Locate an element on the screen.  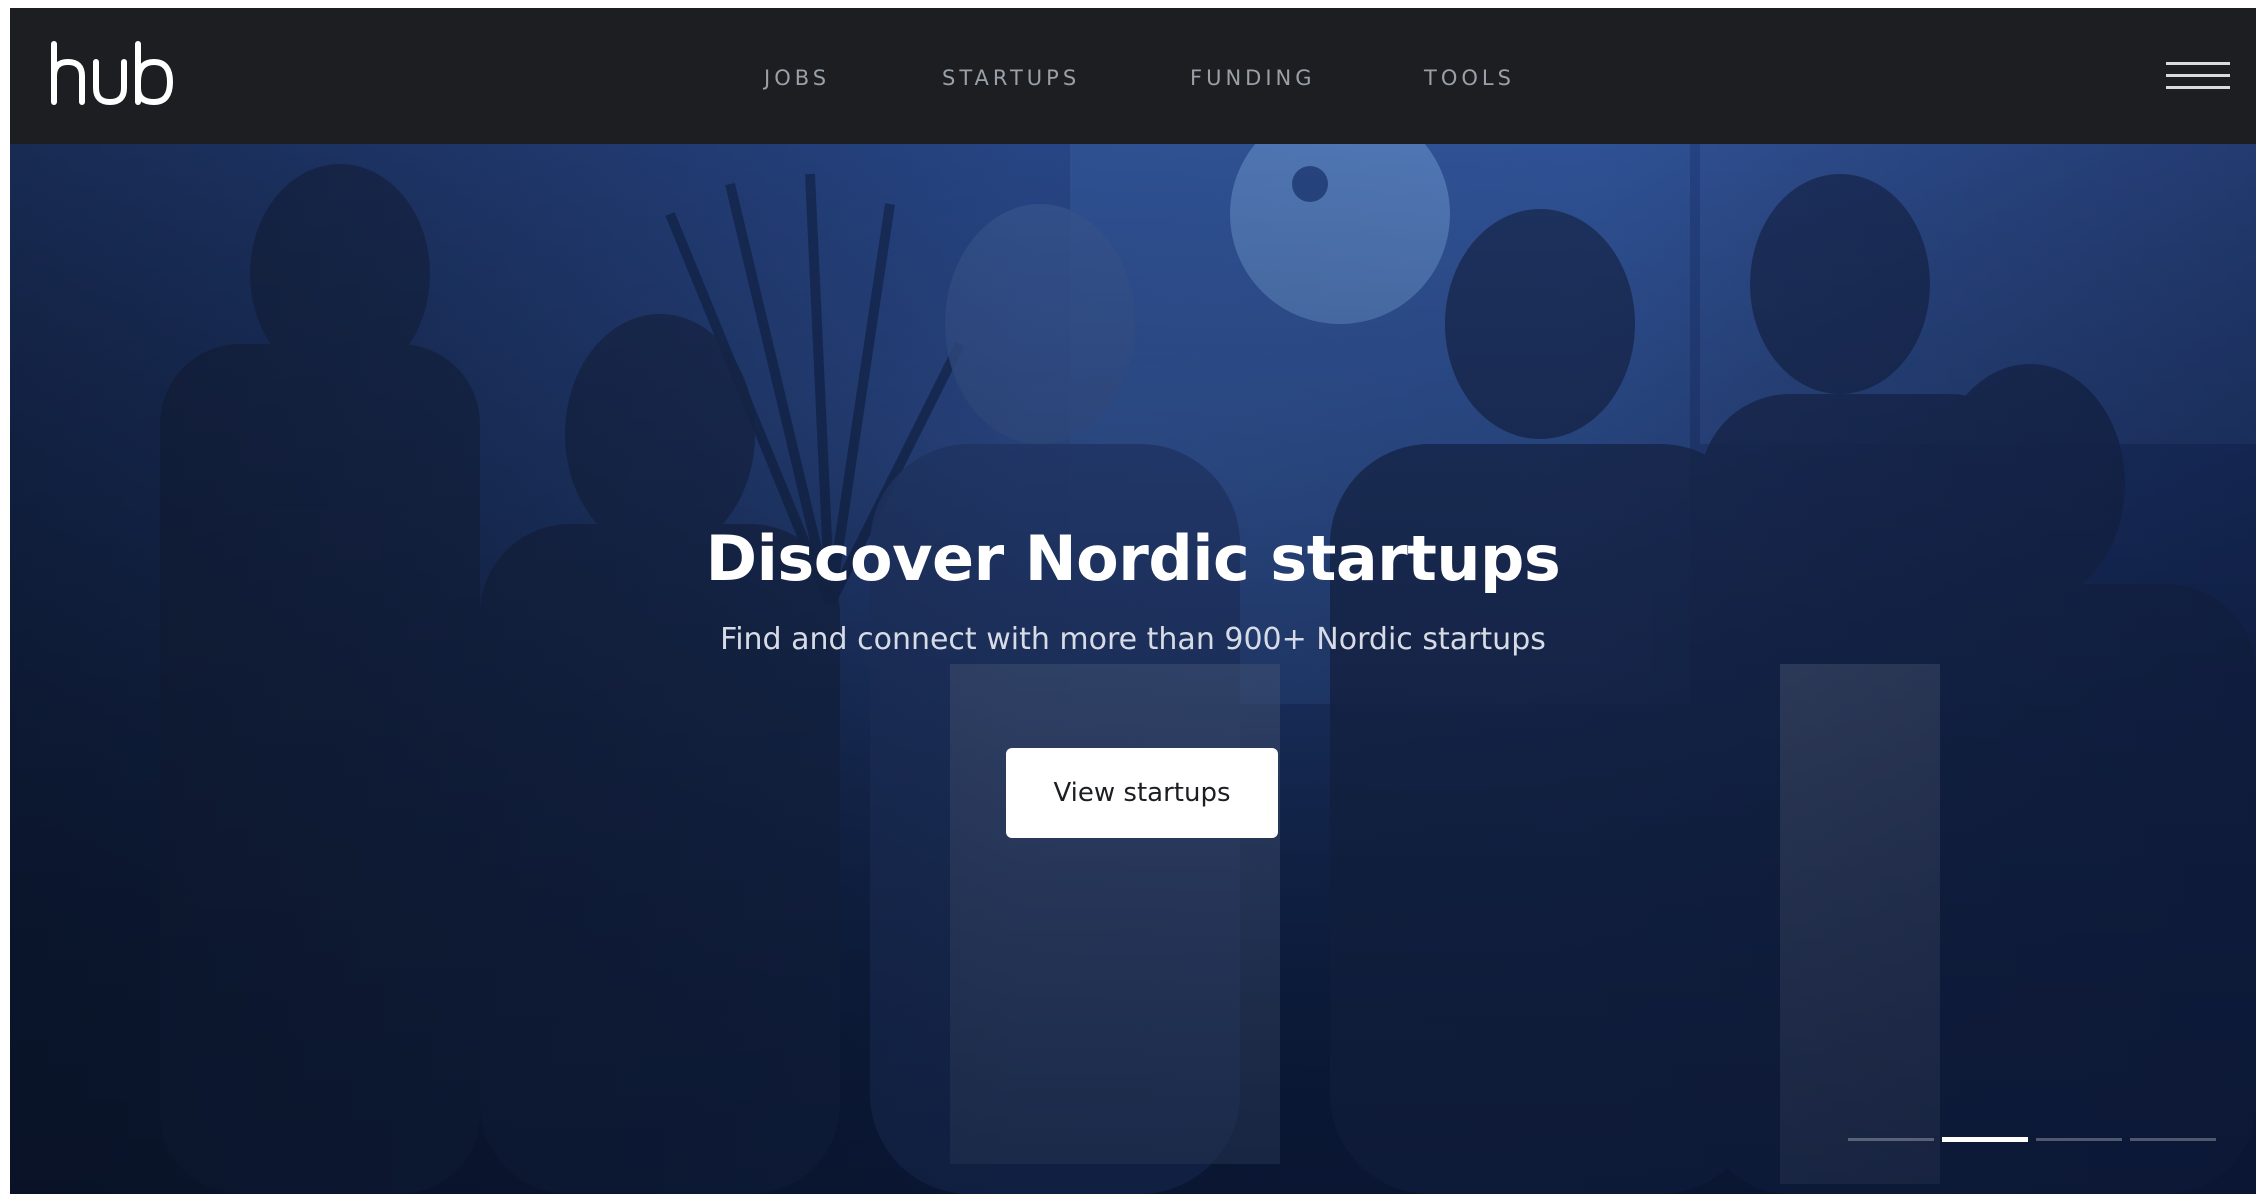
top-navigation-bar: JOBS STARTUPS FUNDING TOOLS is located at coordinates (1133, 76).